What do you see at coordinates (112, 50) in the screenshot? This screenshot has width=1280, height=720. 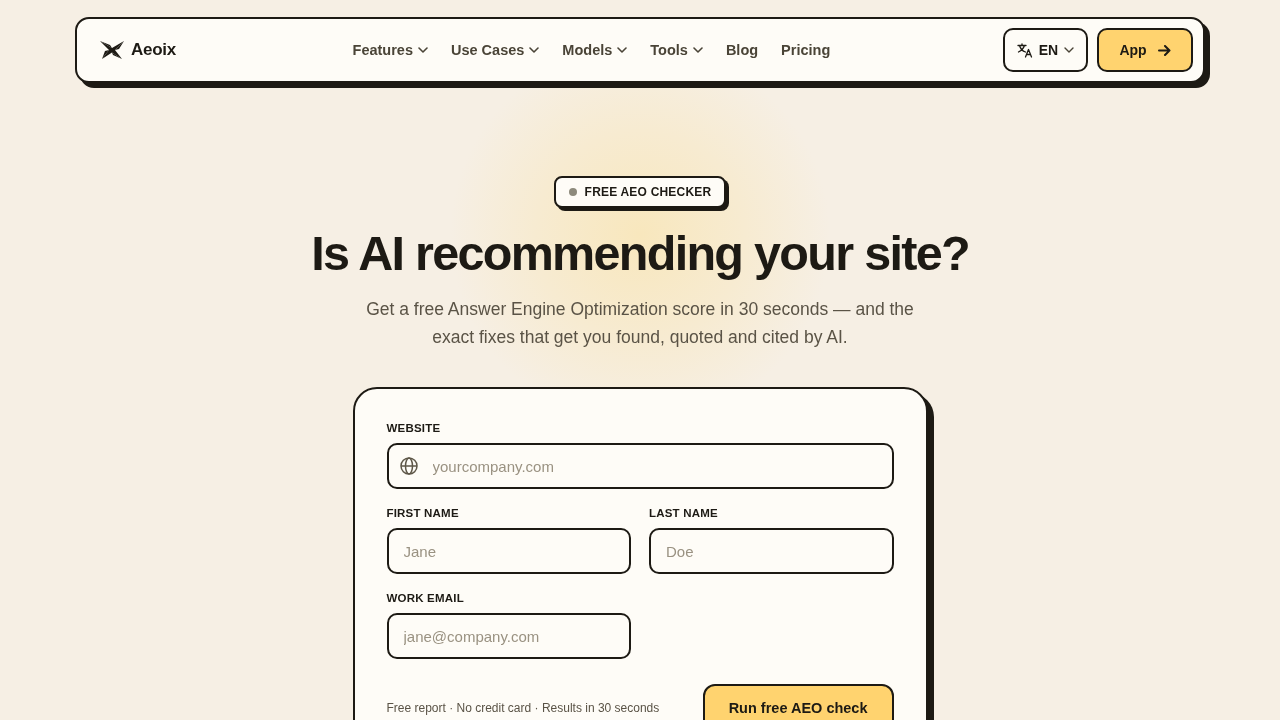 I see `logo-icon` at bounding box center [112, 50].